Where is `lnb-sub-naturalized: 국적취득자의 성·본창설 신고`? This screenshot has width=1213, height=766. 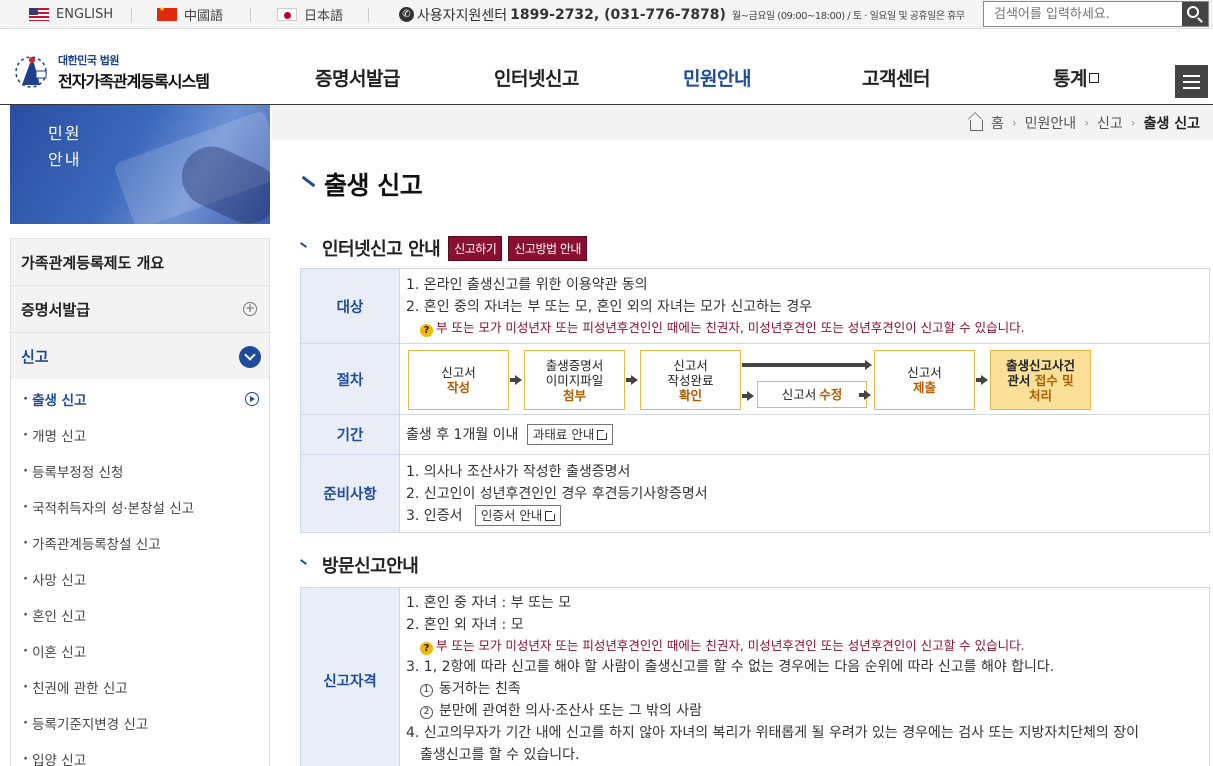
lnb-sub-naturalized: 국적취득자의 성·본창설 신고 is located at coordinates (140, 507).